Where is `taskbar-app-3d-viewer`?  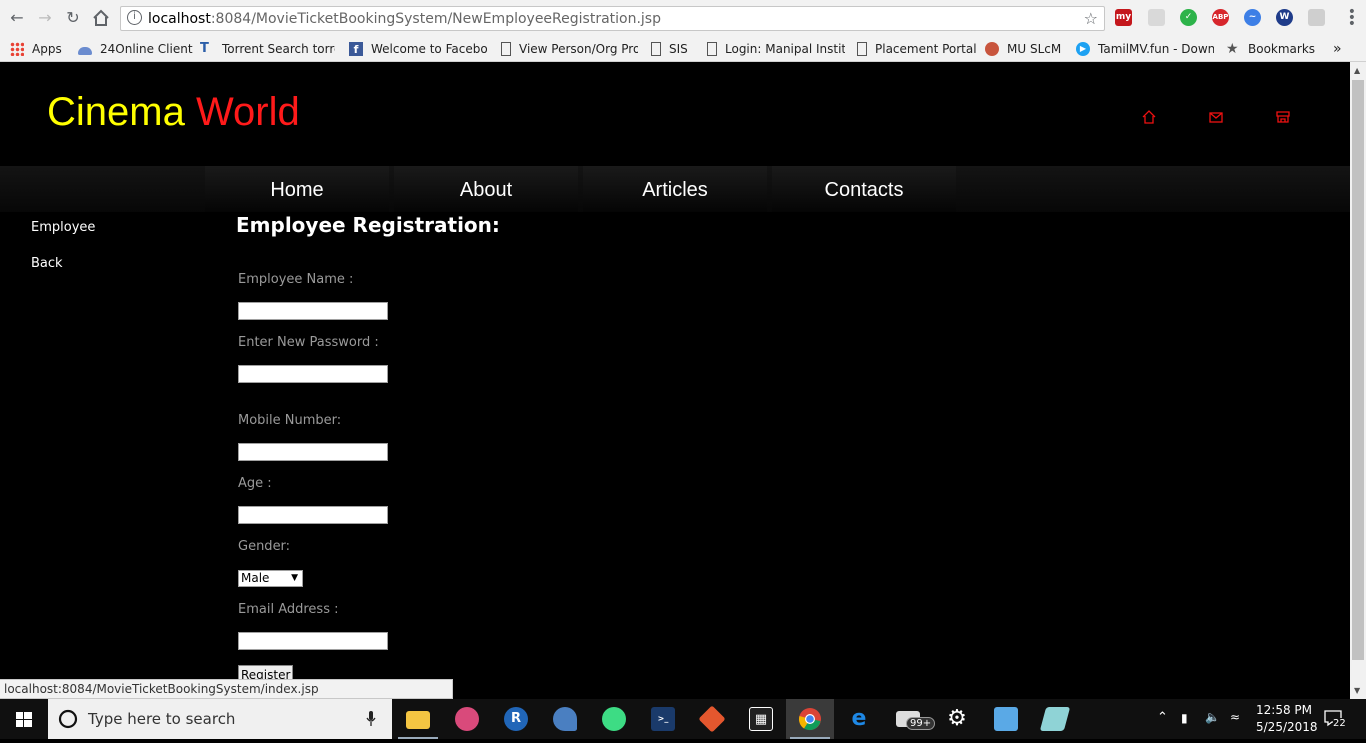
taskbar-app-3d-viewer is located at coordinates (1006, 719).